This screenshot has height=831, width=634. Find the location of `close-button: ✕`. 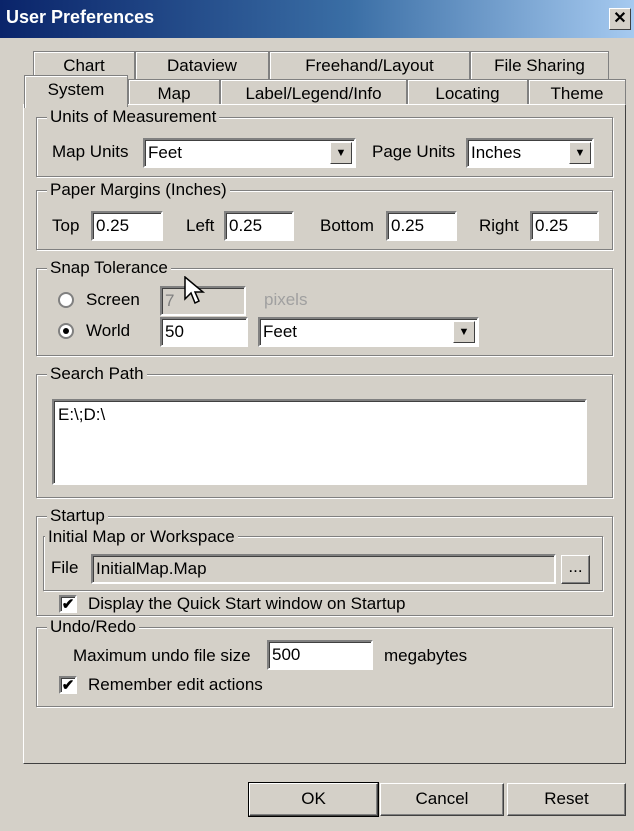

close-button: ✕ is located at coordinates (620, 19).